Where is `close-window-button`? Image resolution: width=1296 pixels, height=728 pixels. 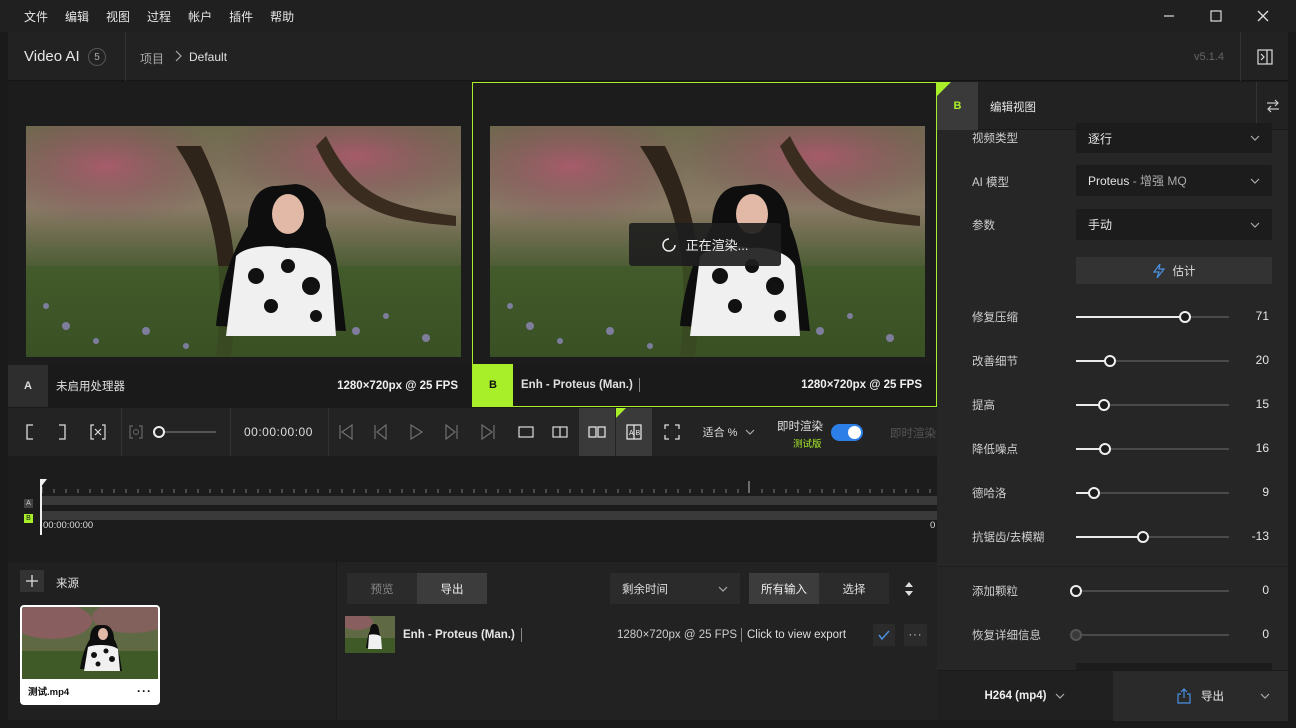 close-window-button is located at coordinates (1263, 16).